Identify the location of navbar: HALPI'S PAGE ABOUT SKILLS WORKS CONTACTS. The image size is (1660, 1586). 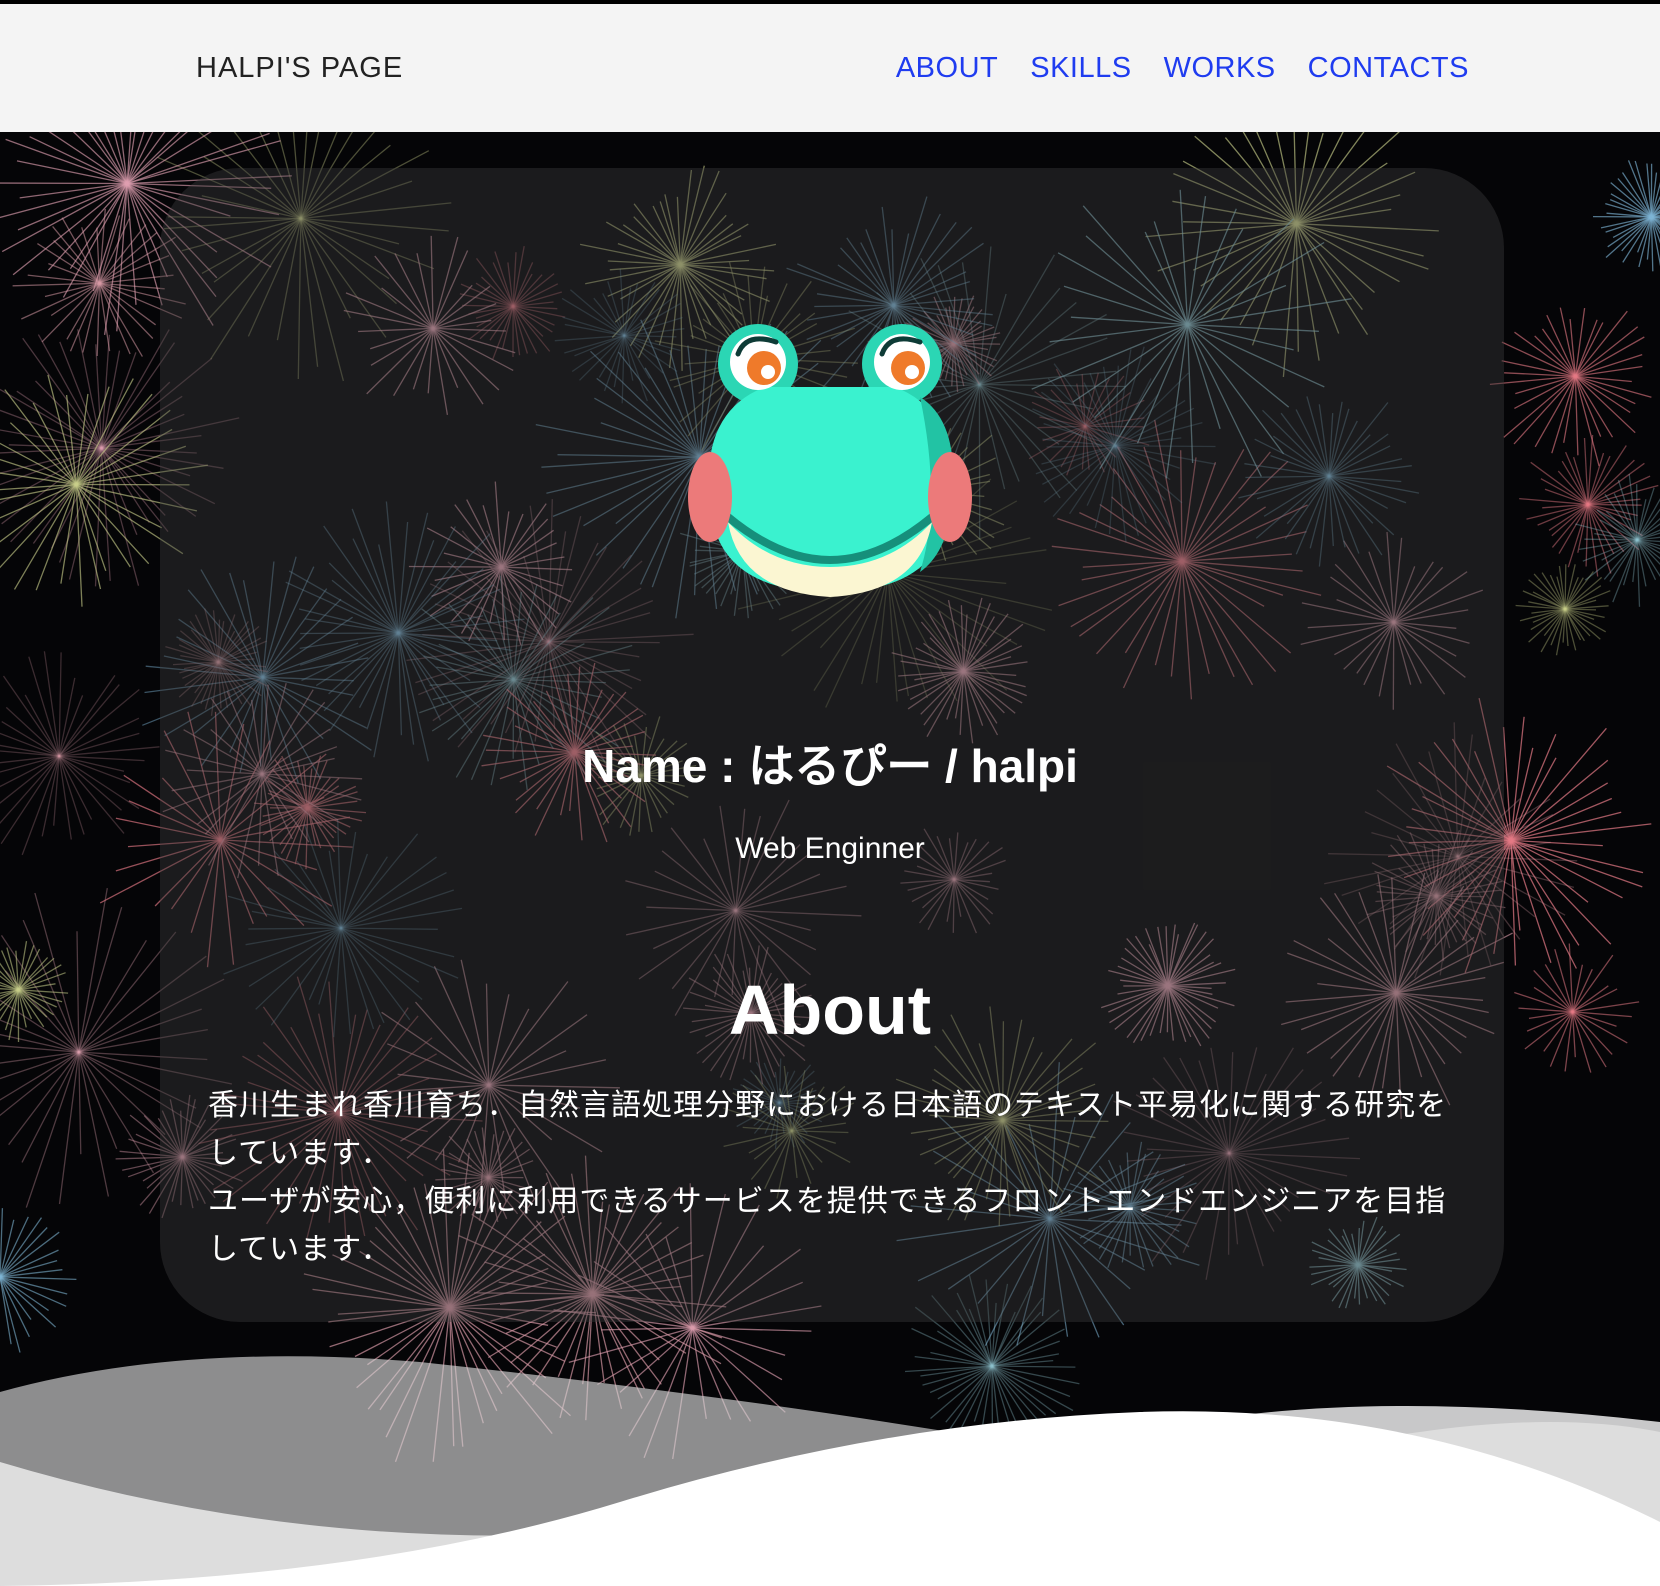
(830, 68).